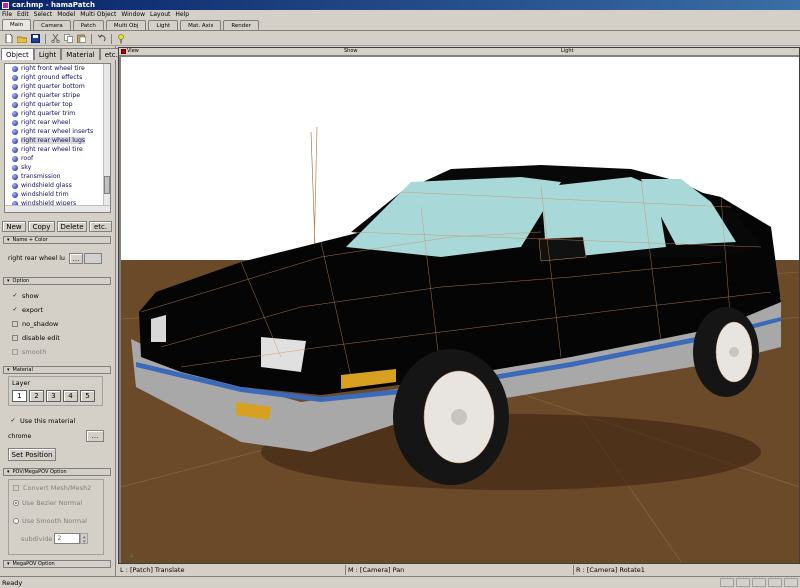 The height and width of the screenshot is (588, 800). What do you see at coordinates (57, 564) in the screenshot?
I see `megapov-header: ▾ MegaPOV Option` at bounding box center [57, 564].